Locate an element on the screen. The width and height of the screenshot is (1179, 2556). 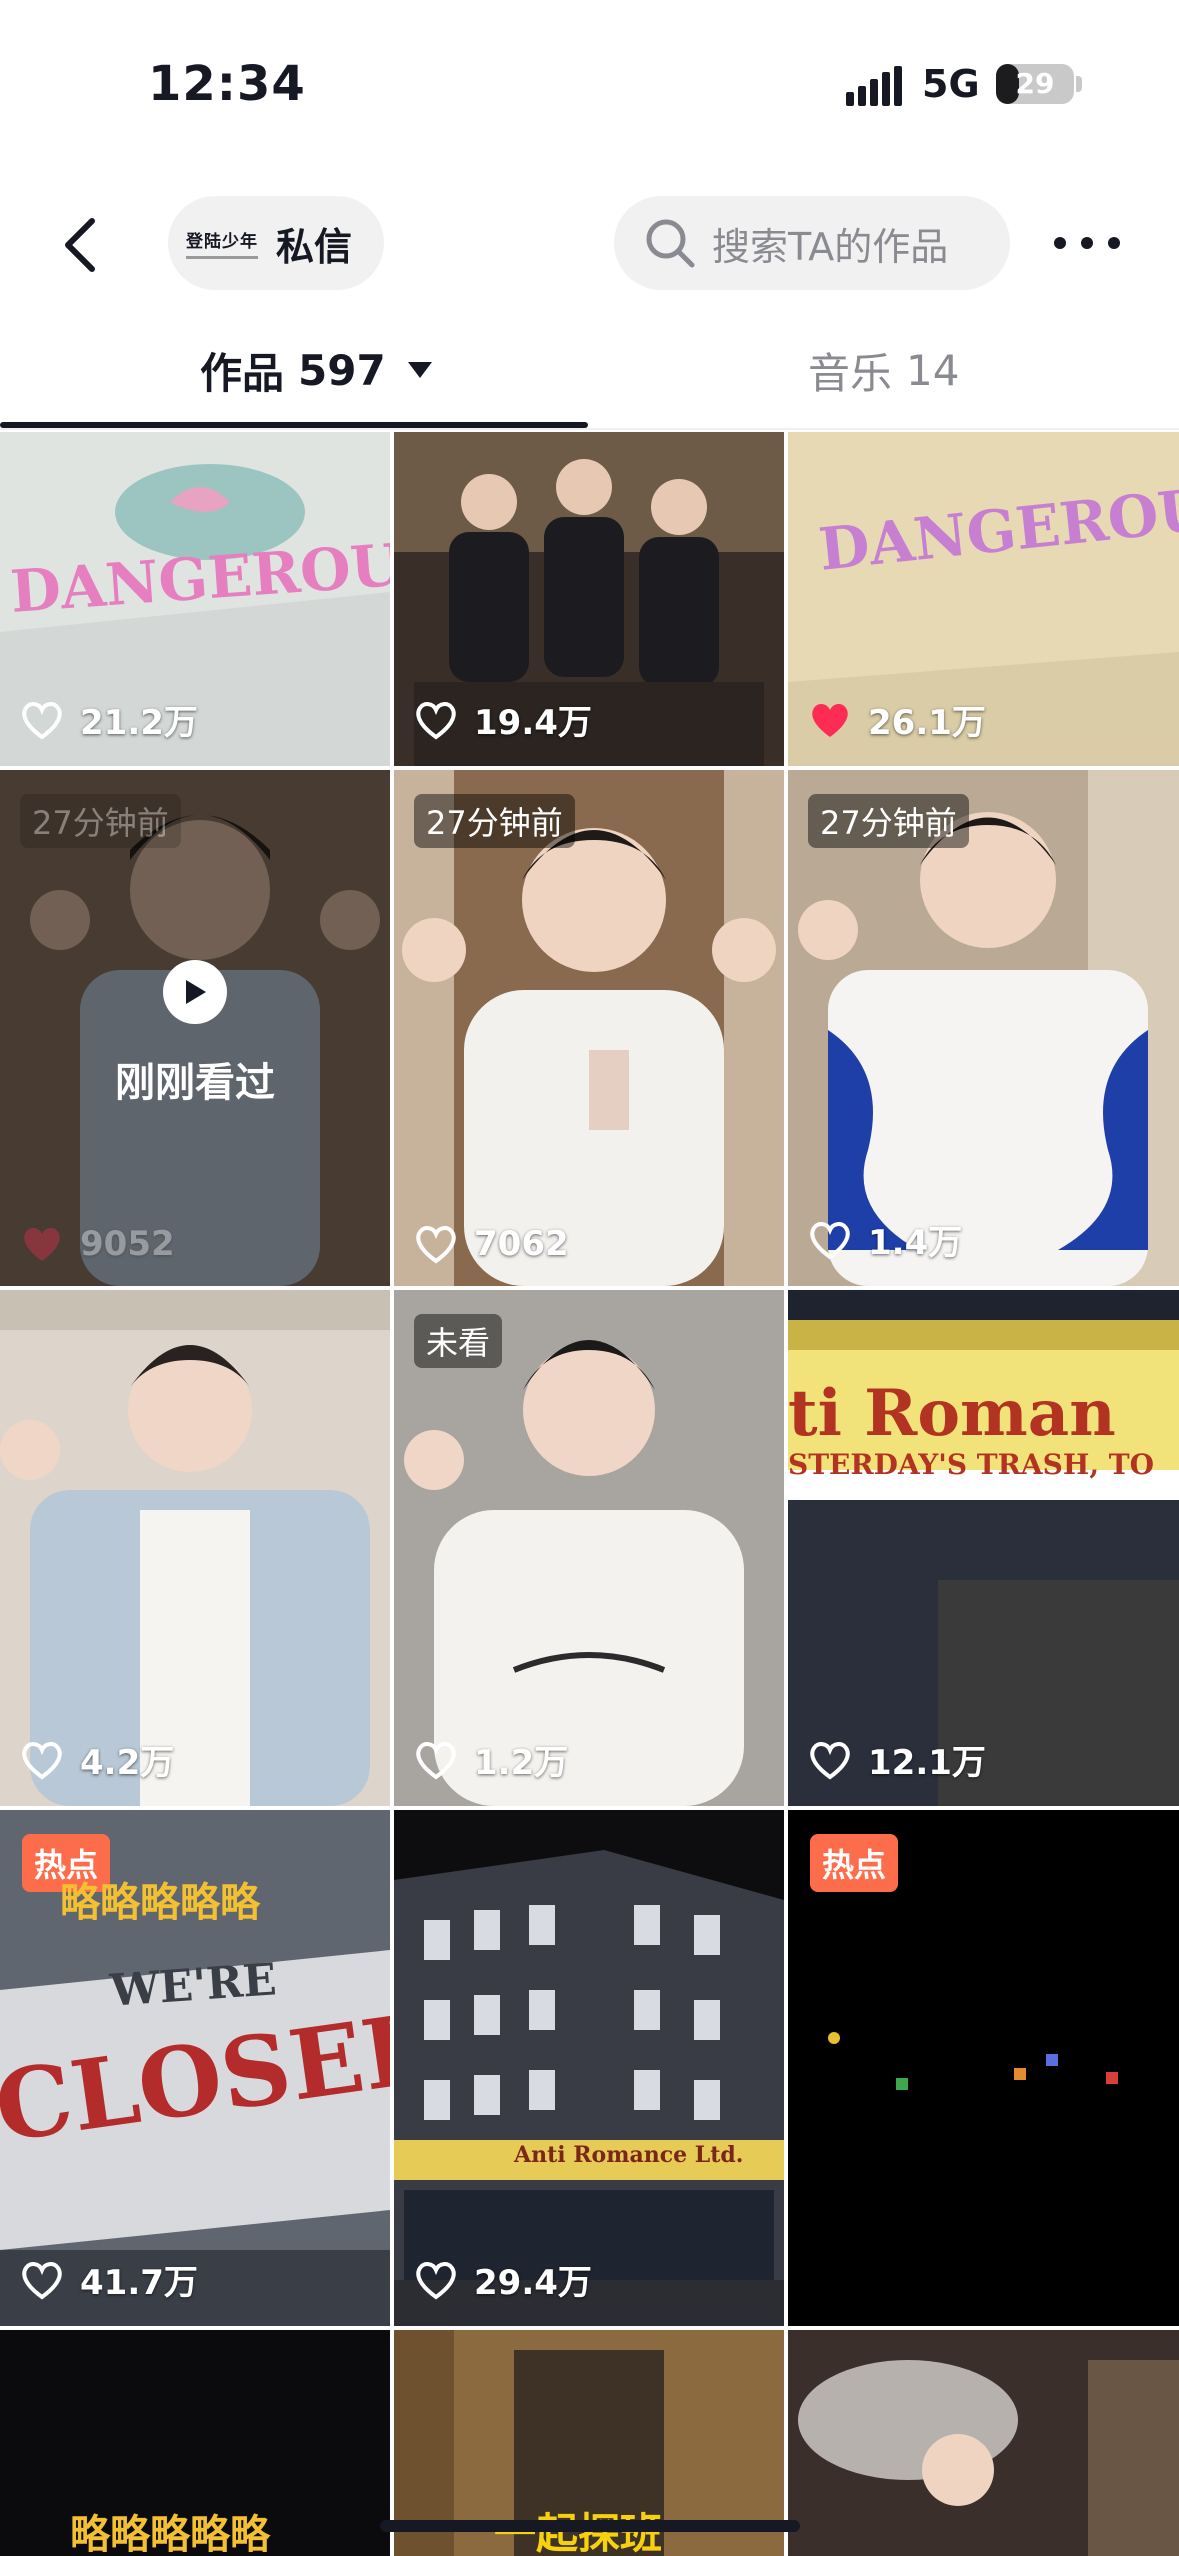
like-count: 7062 is located at coordinates (491, 1244).